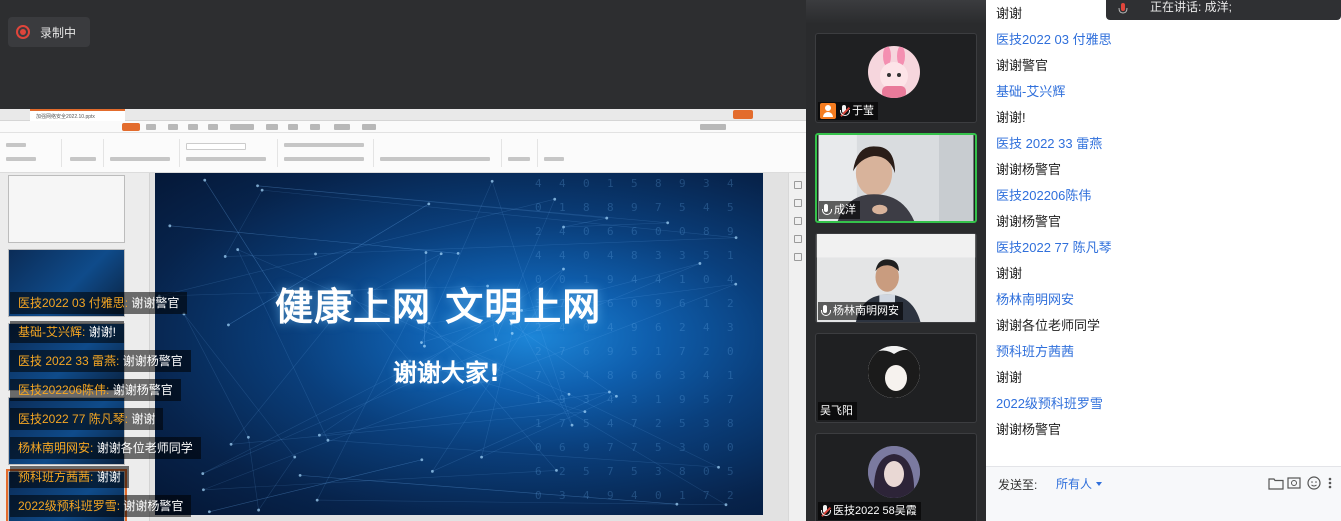 This screenshot has width=1341, height=521. I want to click on decor-digit: 8, so click(586, 207).